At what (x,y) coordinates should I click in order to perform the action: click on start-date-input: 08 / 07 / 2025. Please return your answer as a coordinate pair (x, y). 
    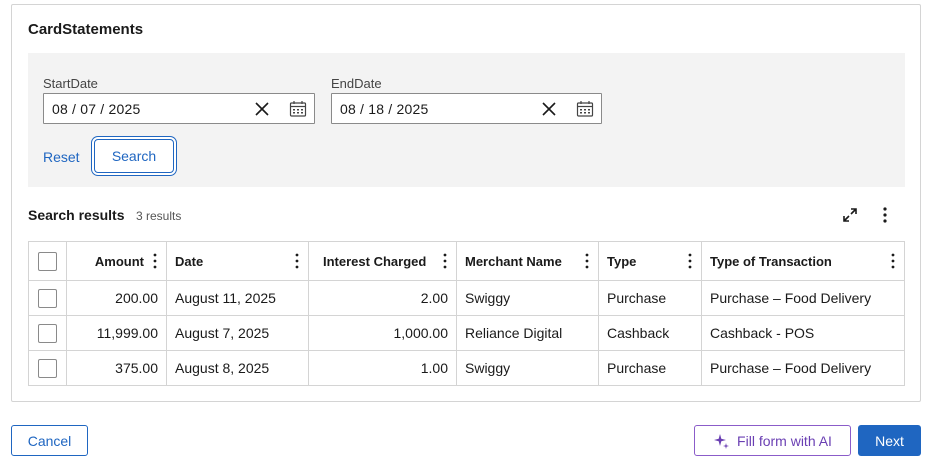
    Looking at the image, I should click on (179, 108).